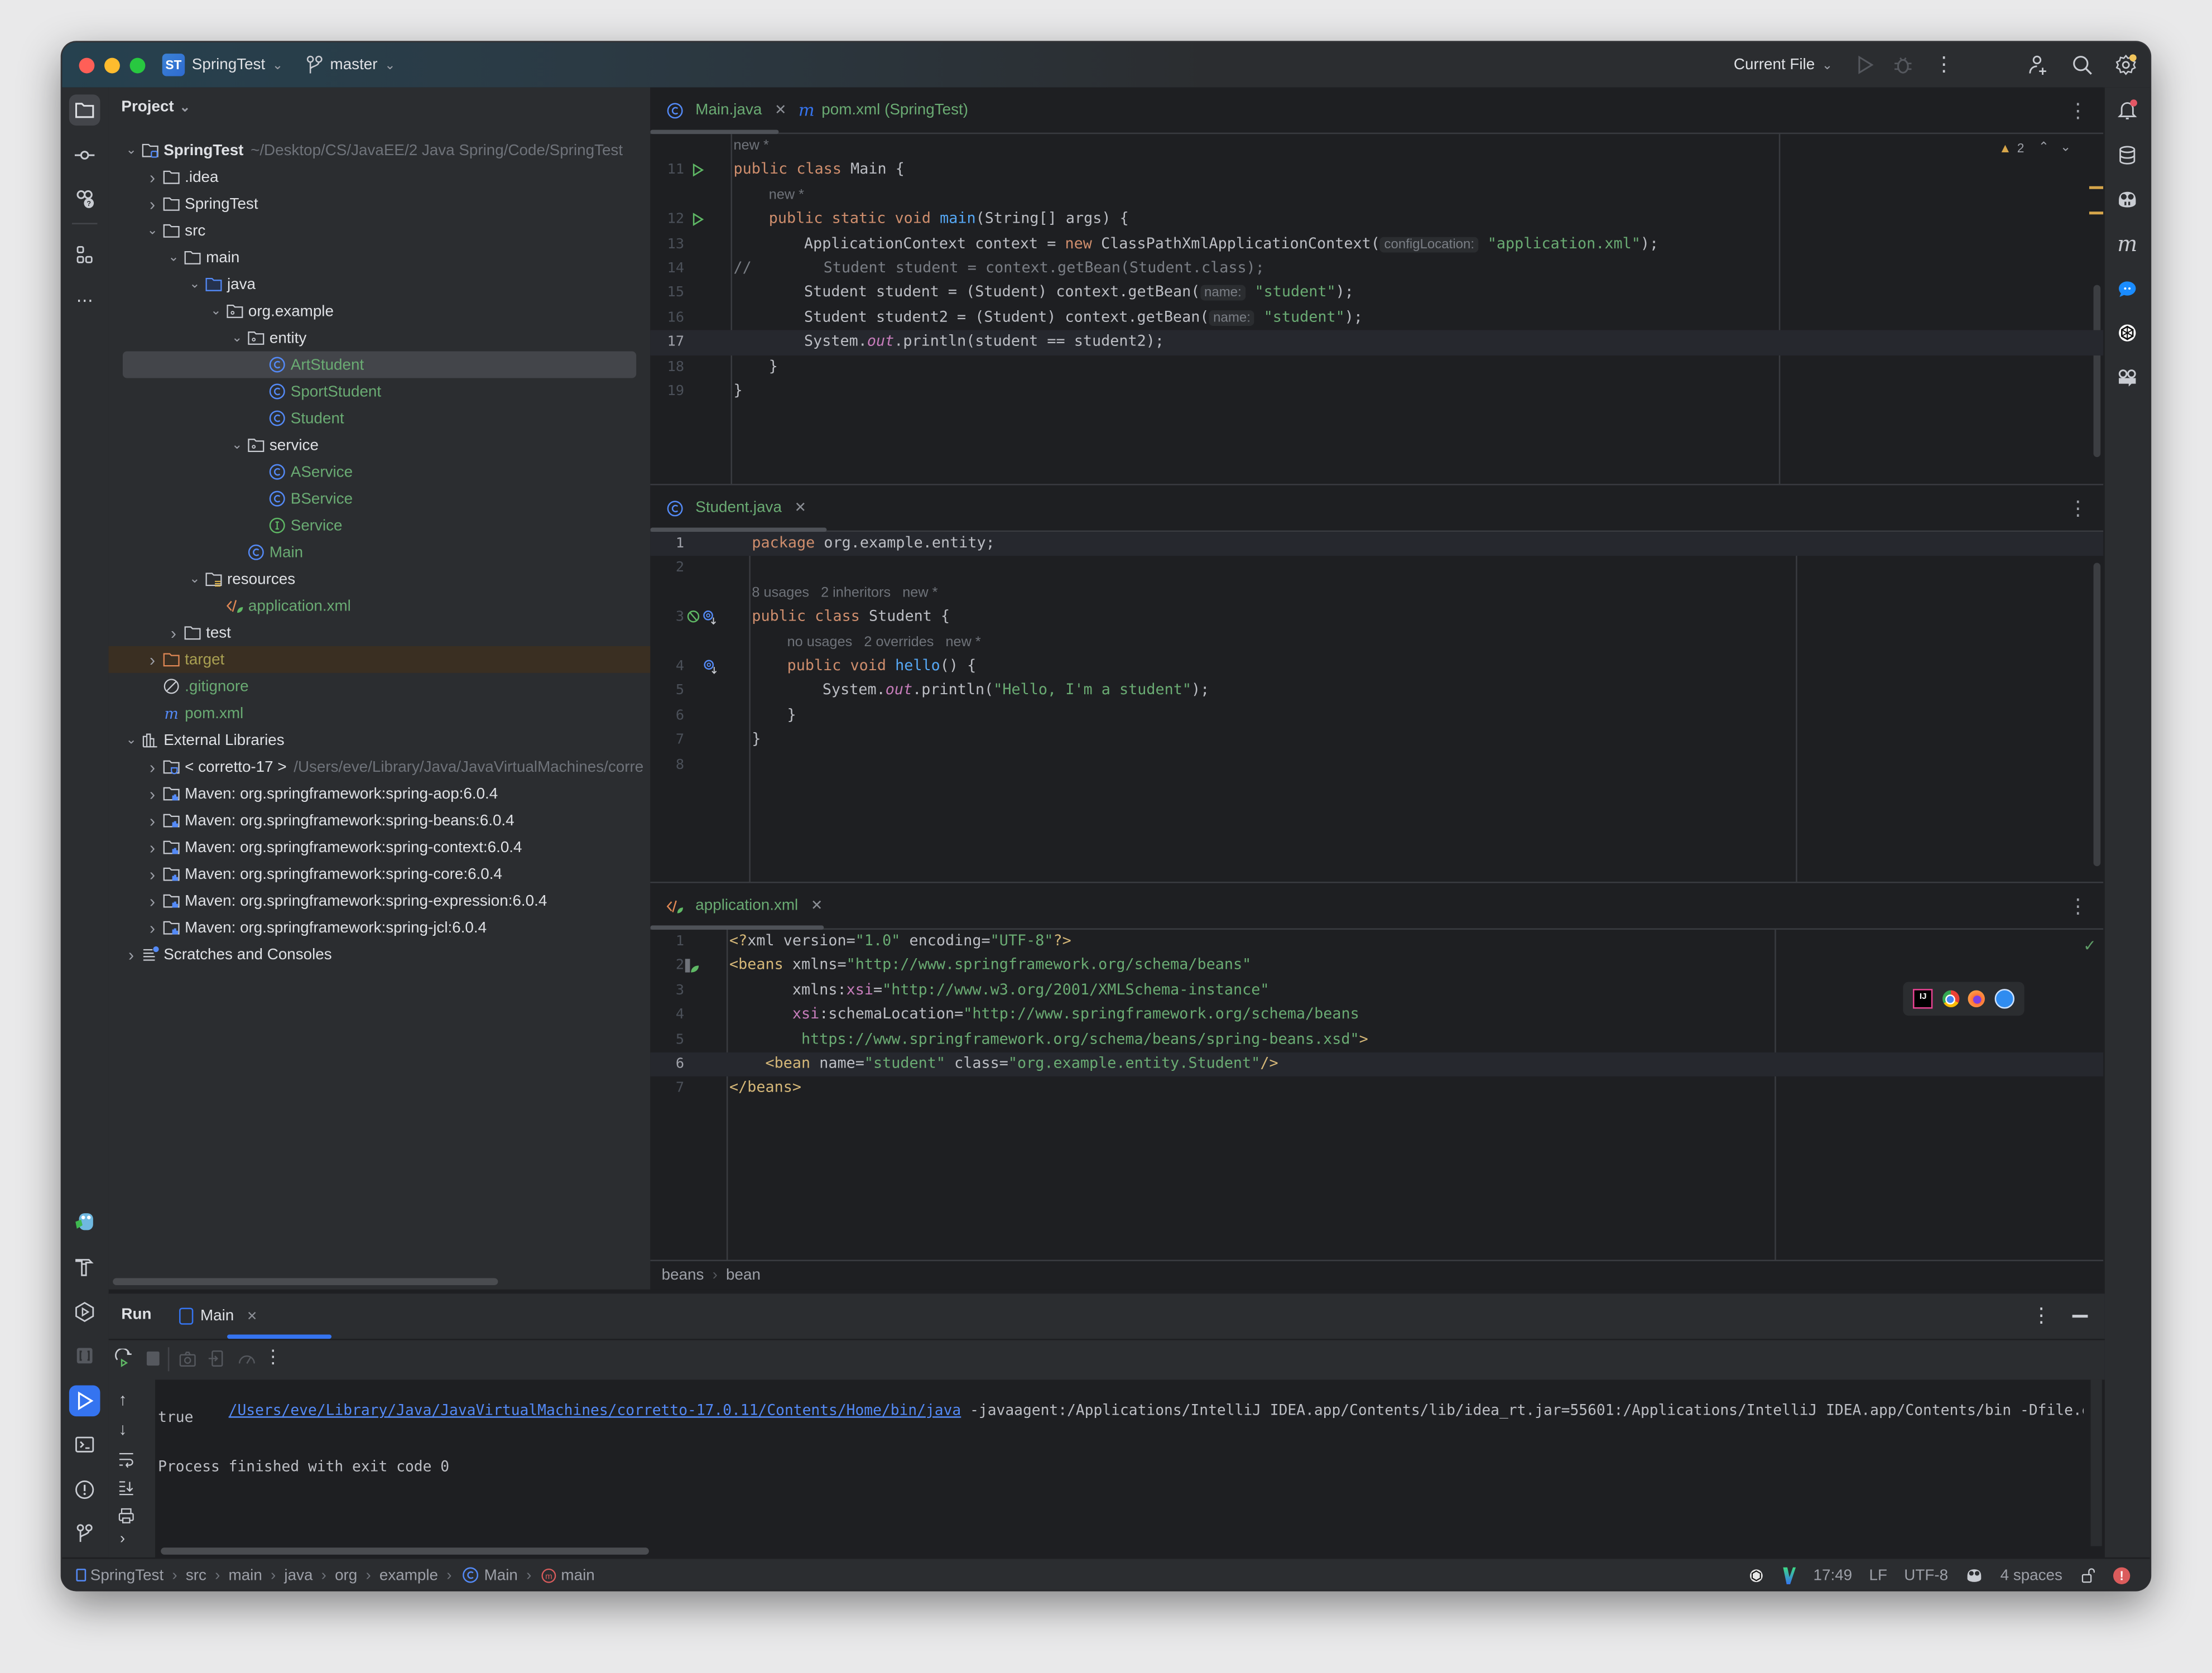 This screenshot has height=1673, width=2212. What do you see at coordinates (2127, 110) in the screenshot?
I see `notifications-button` at bounding box center [2127, 110].